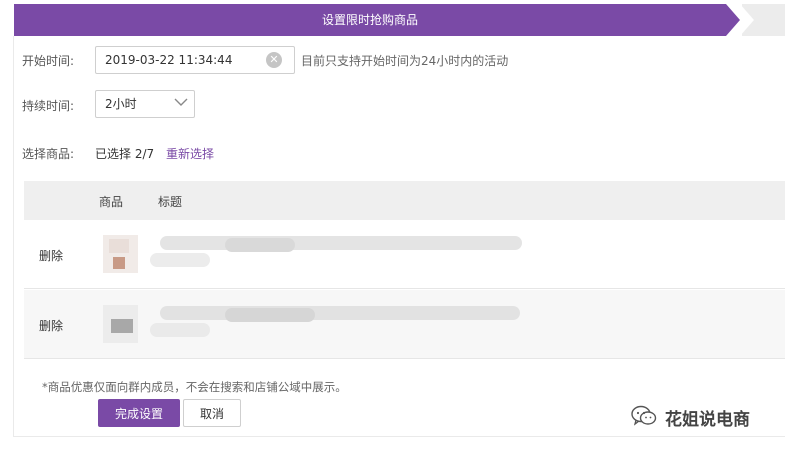 The height and width of the screenshot is (450, 785). Describe the element at coordinates (48, 154) in the screenshot. I see `select-goods-label: 选择商品:` at that location.